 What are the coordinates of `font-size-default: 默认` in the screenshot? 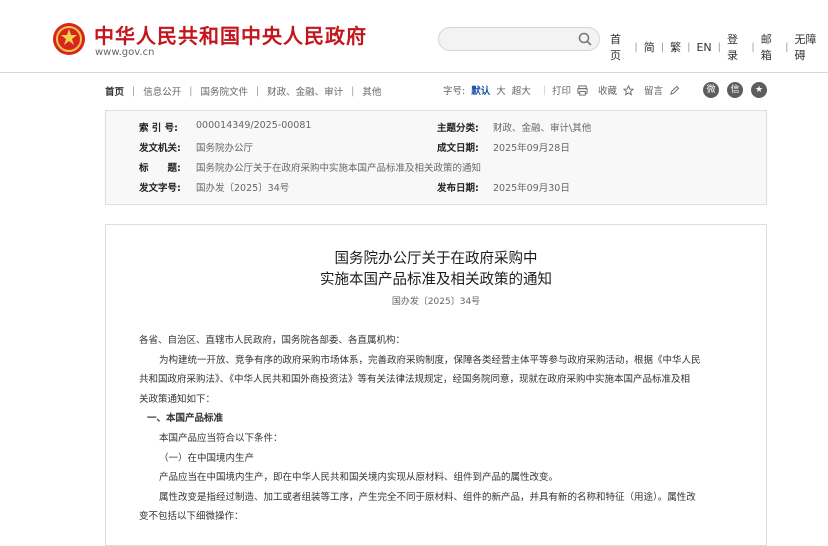 It's located at (480, 90).